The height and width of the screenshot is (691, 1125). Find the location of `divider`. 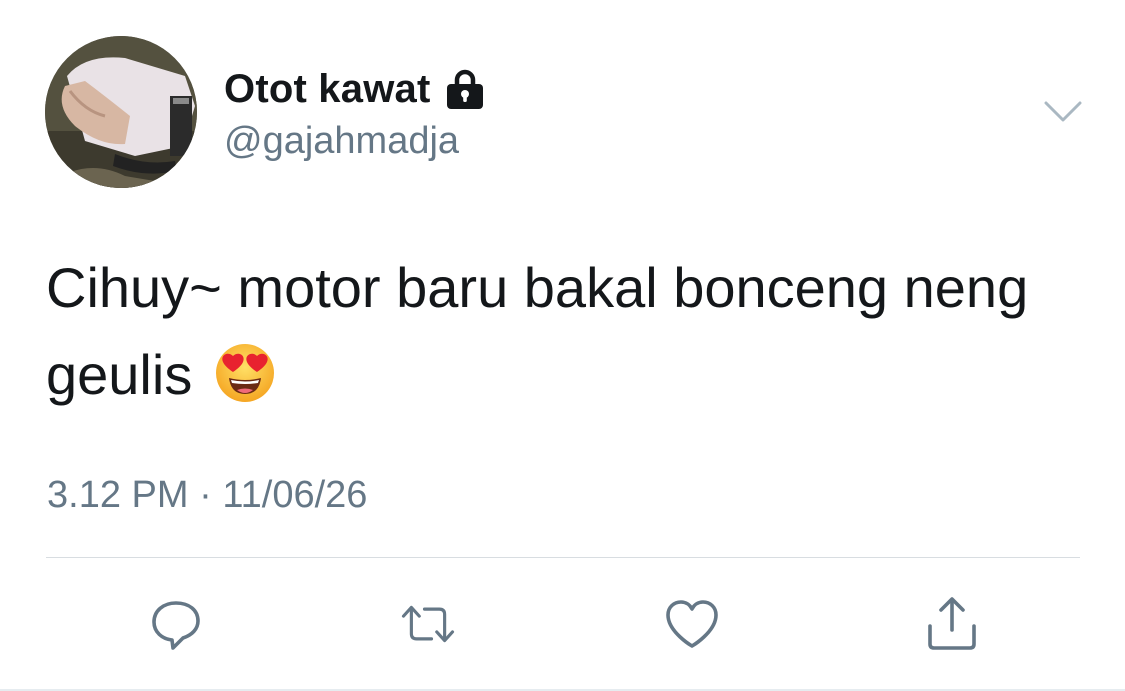

divider is located at coordinates (563, 557).